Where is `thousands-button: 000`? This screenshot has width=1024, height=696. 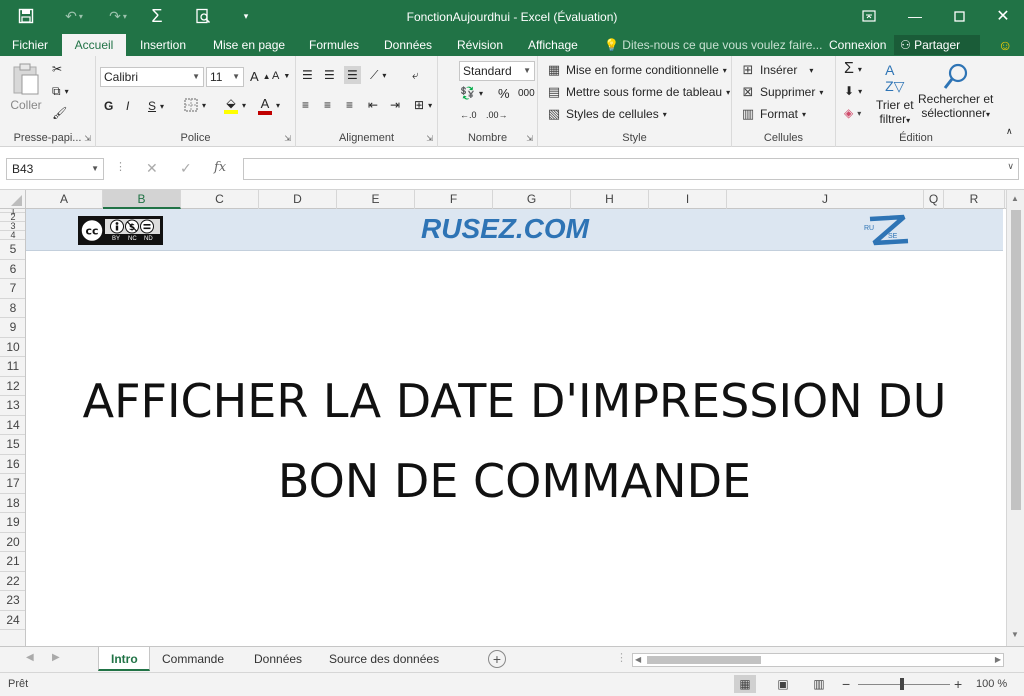 thousands-button: 000 is located at coordinates (526, 93).